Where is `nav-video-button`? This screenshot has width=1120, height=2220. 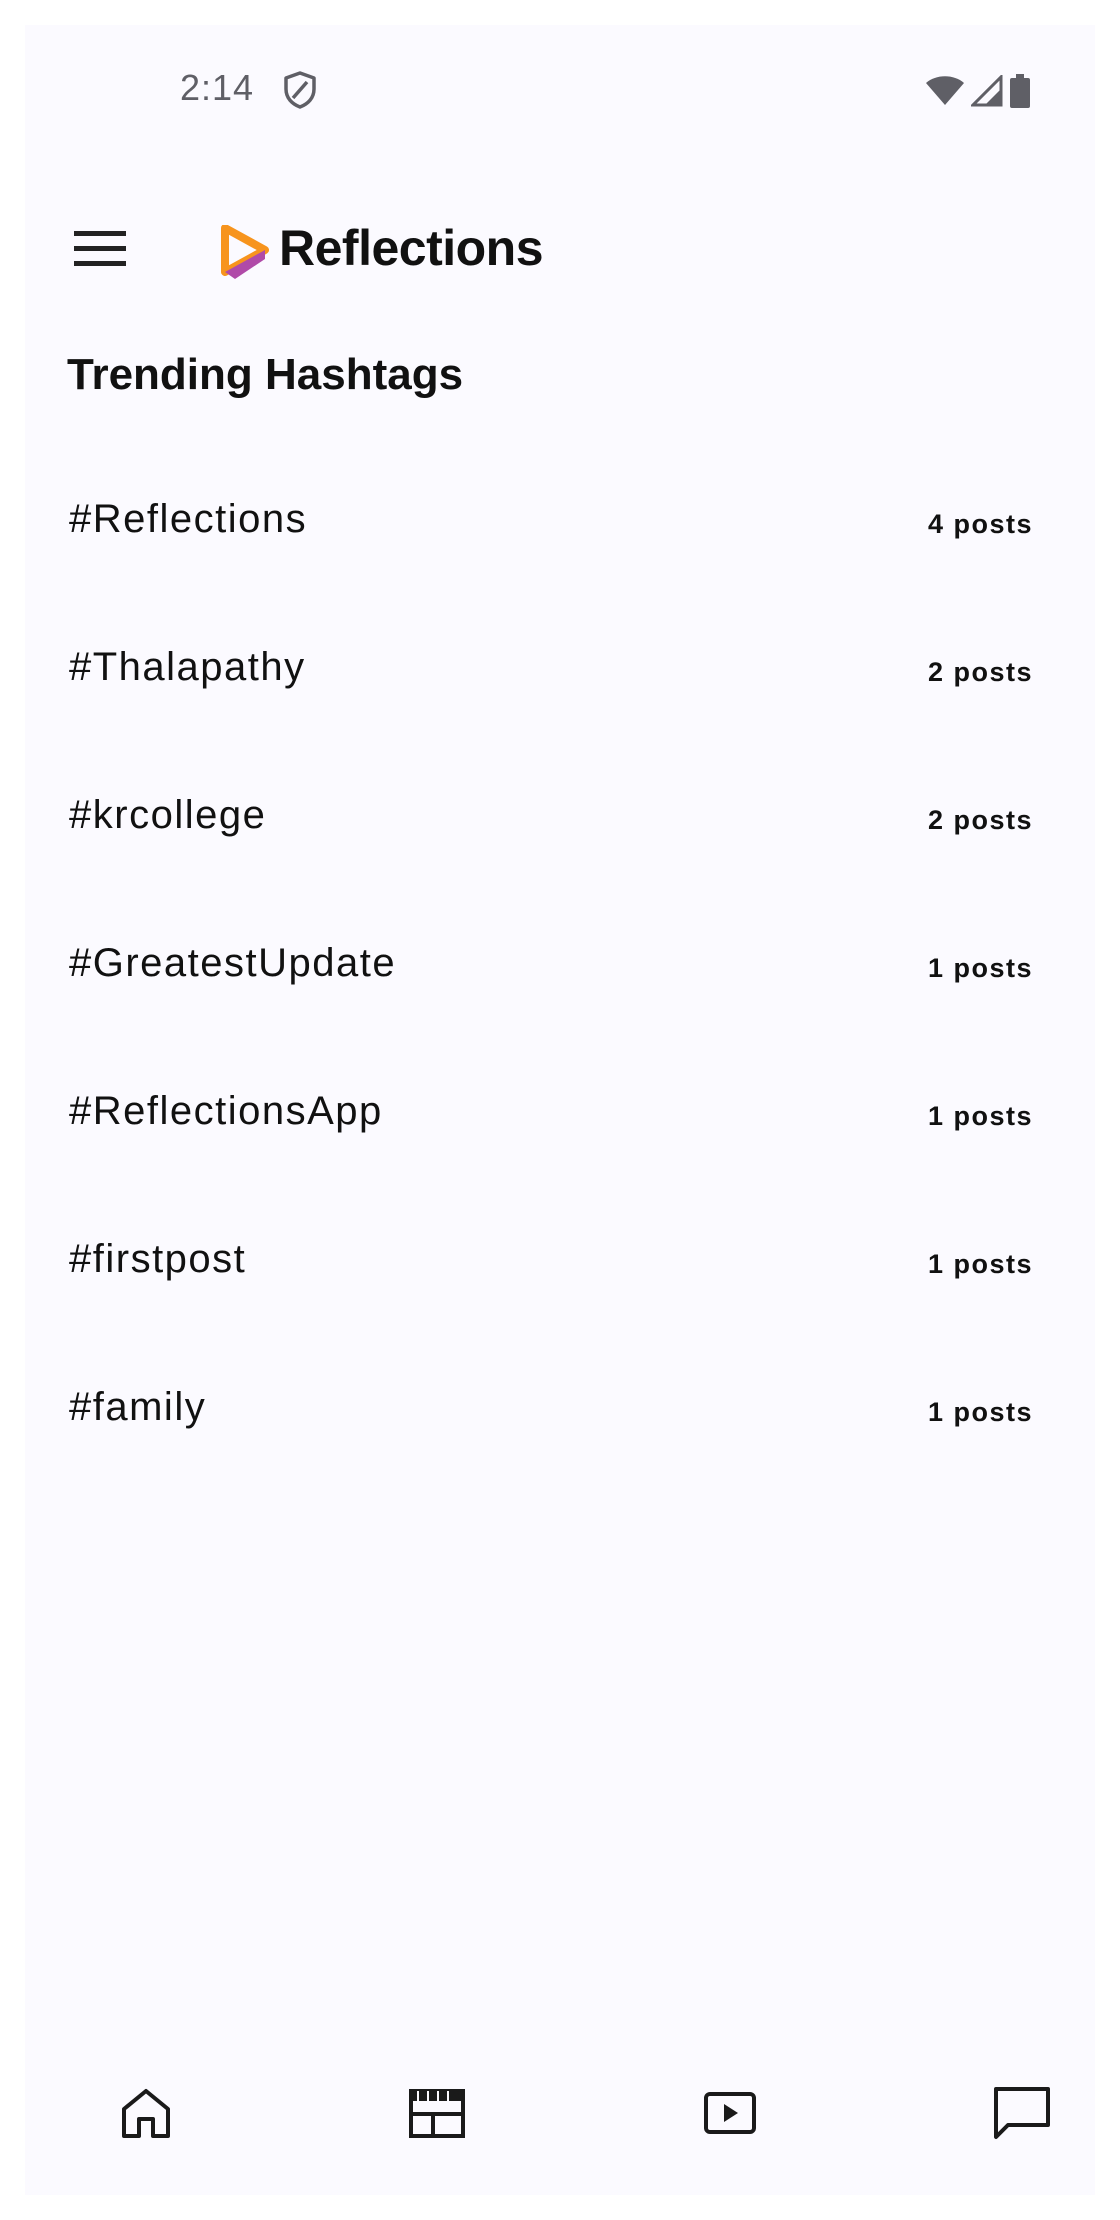
nav-video-button is located at coordinates (730, 2115).